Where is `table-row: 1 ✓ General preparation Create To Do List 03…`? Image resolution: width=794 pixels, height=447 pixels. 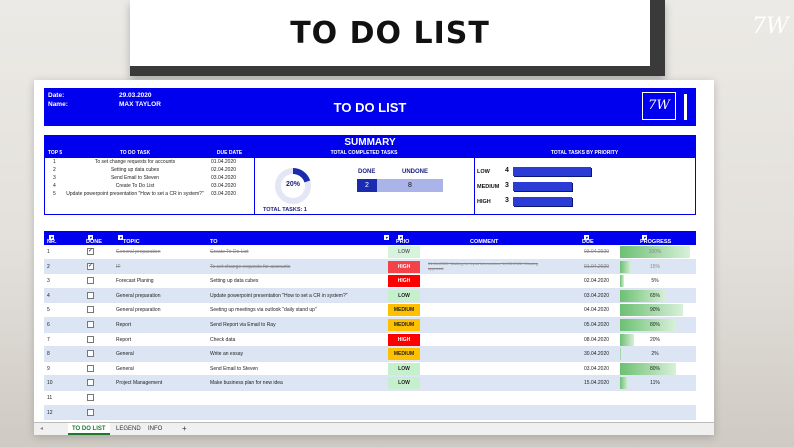
table-row: 1 ✓ General preparation Create To Do List 03… is located at coordinates (370, 252).